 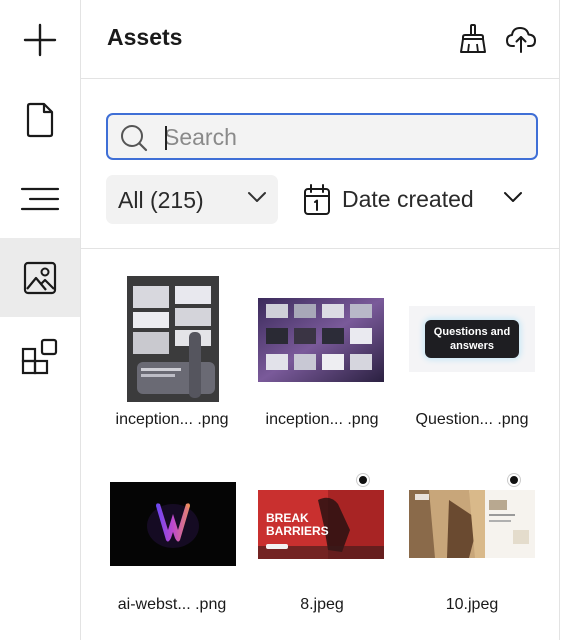 I want to click on layers-button, so click(x=40, y=198).